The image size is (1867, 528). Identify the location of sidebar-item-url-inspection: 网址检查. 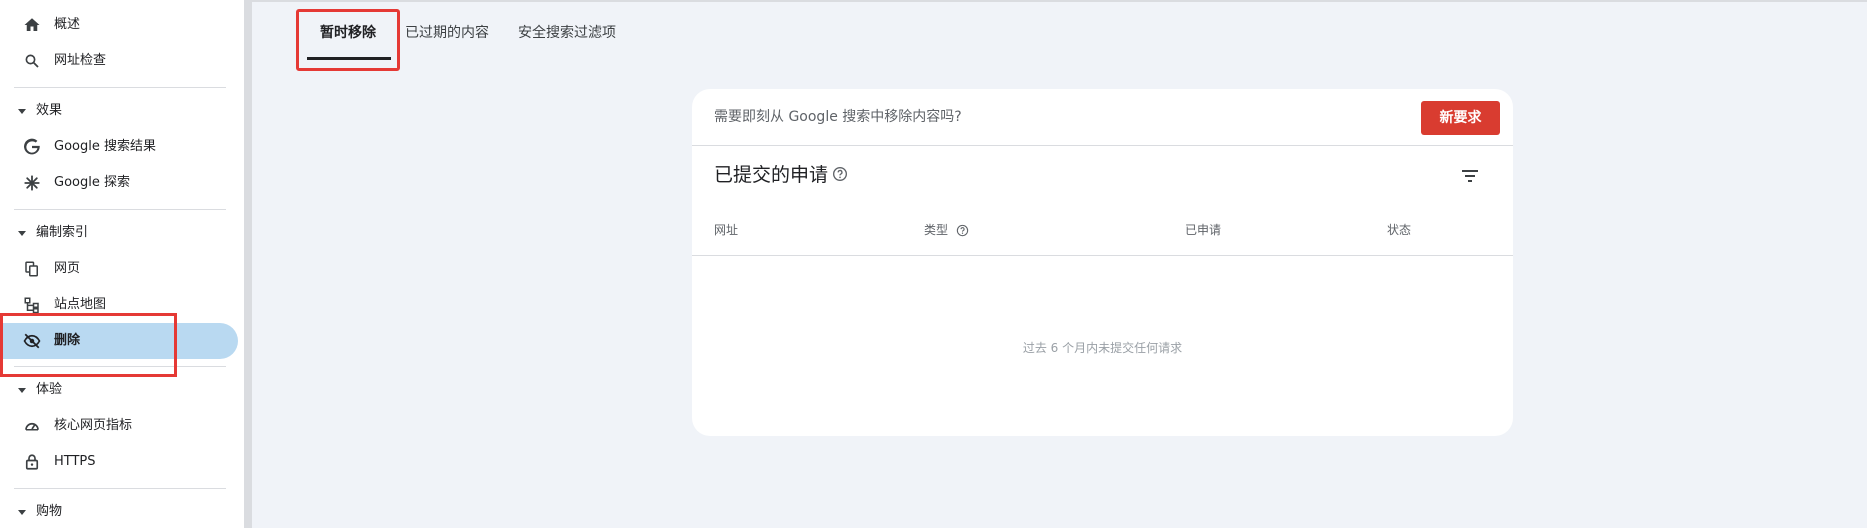
(119, 61).